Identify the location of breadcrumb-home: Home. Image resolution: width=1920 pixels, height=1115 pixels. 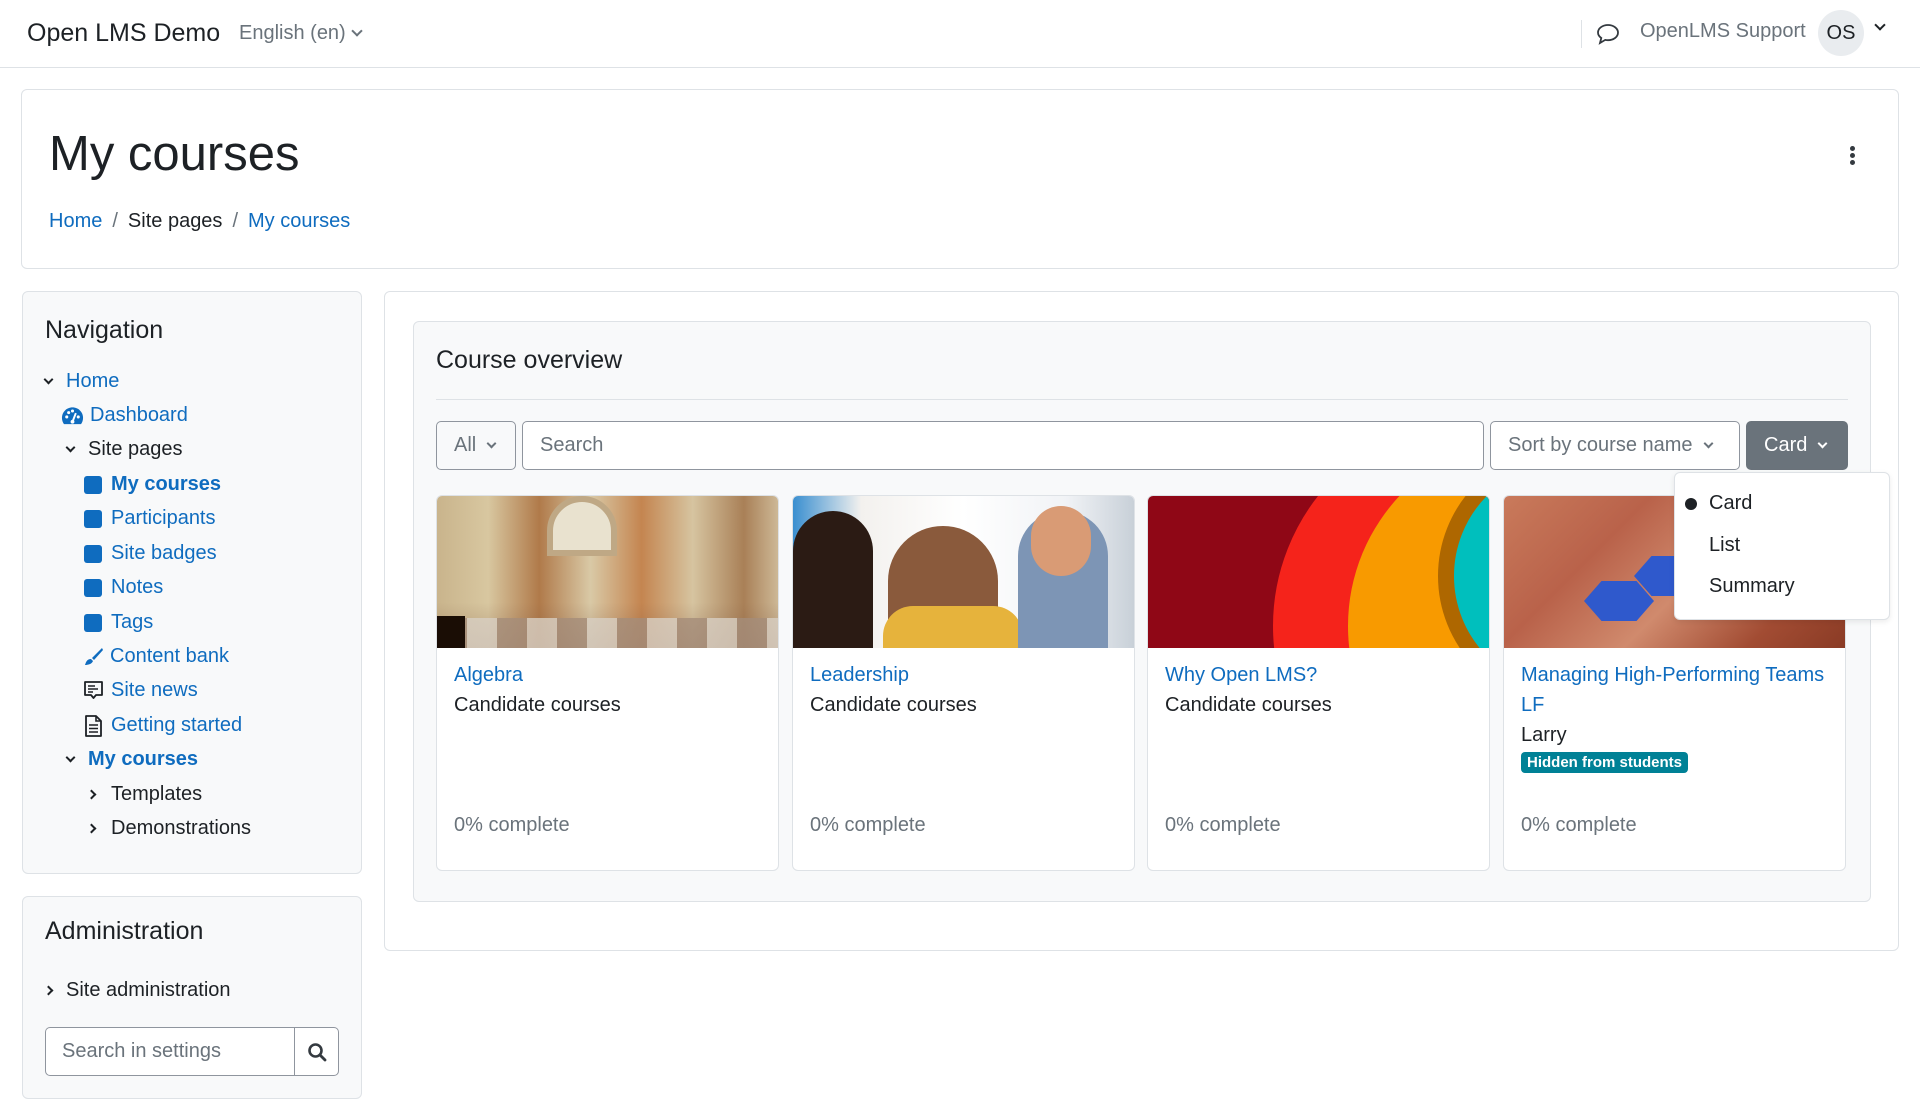
(75, 221).